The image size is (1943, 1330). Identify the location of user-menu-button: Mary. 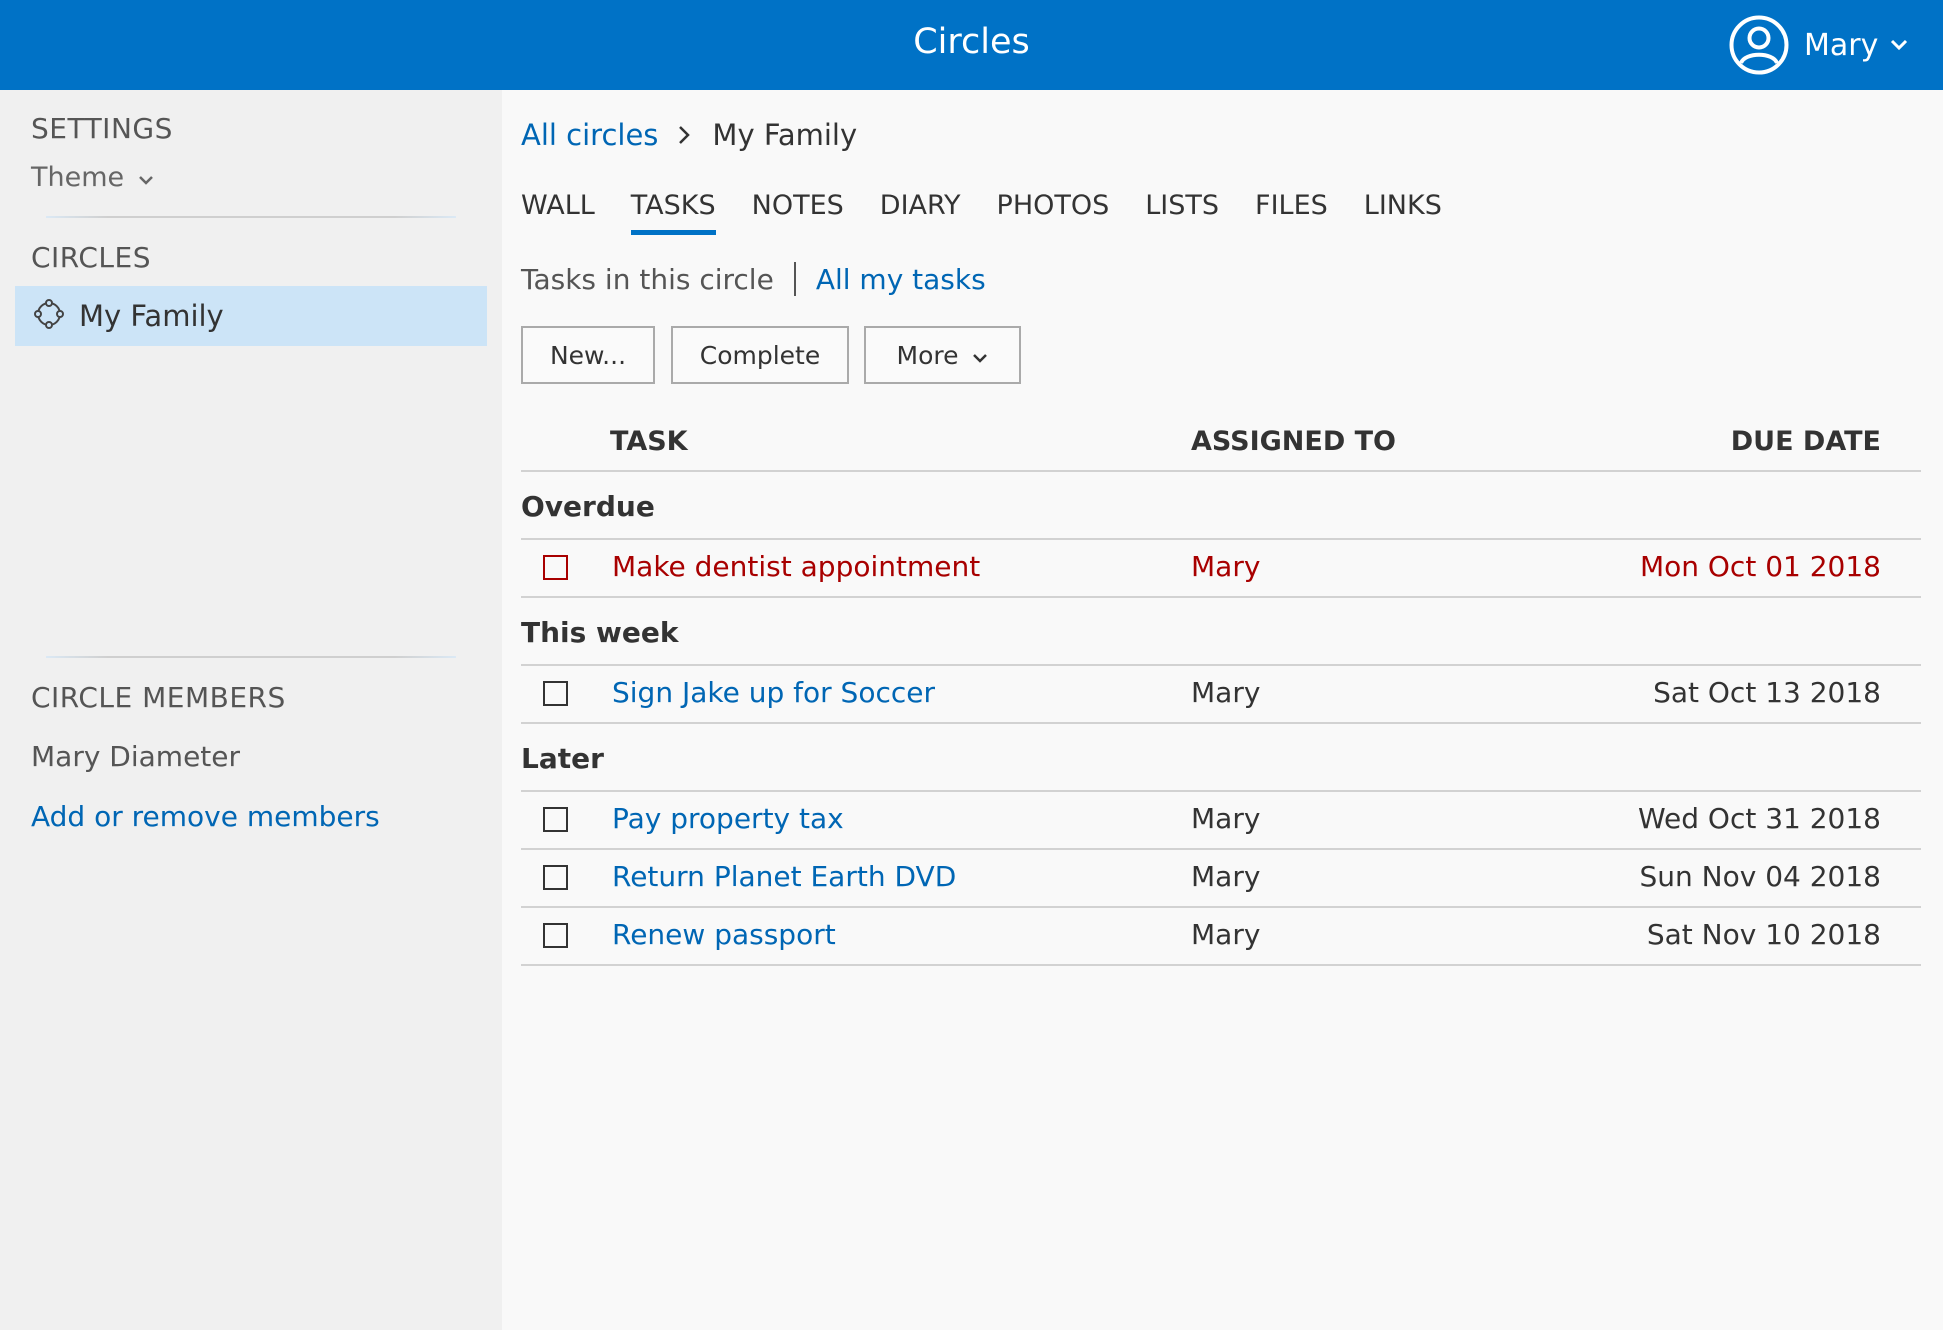
(1818, 45).